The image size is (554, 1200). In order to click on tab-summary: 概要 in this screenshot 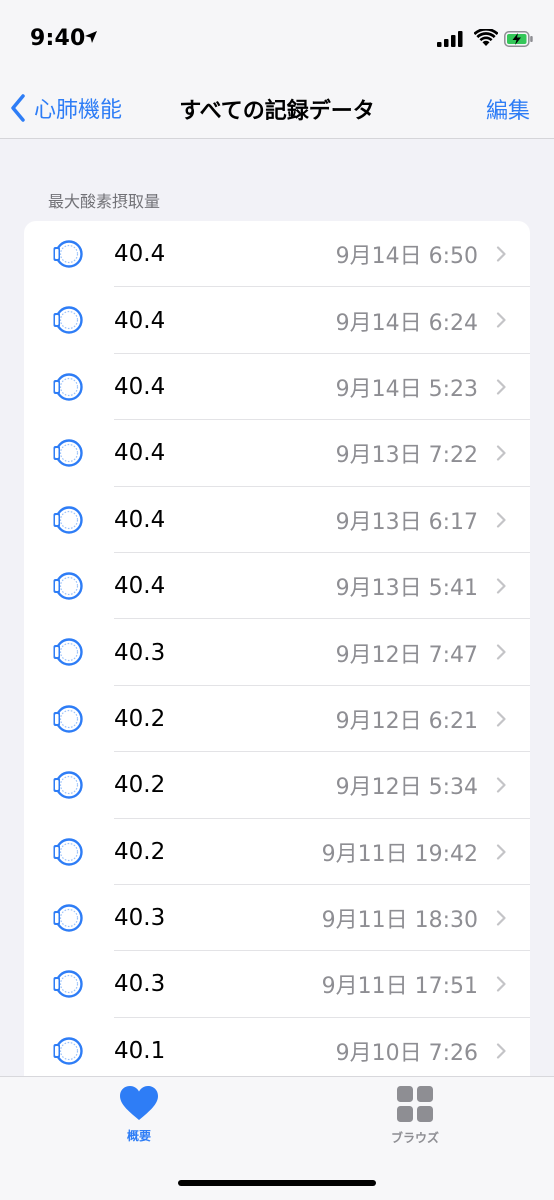, I will do `click(139, 1114)`.